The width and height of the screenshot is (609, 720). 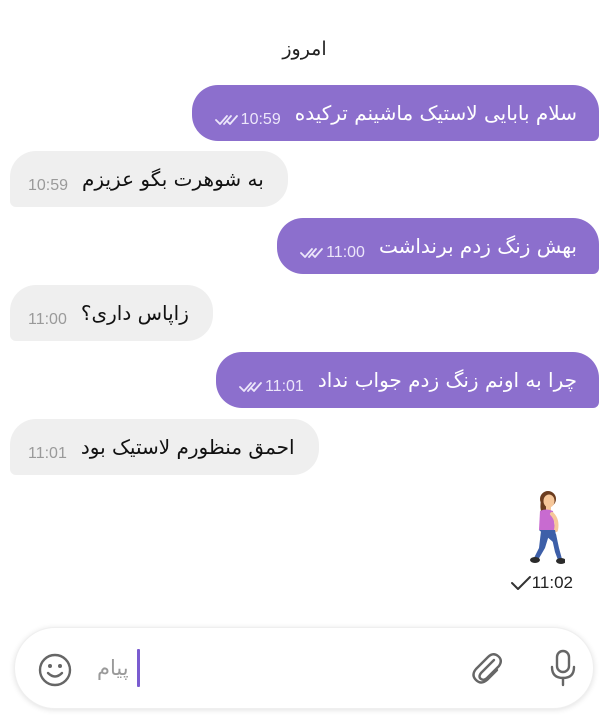 What do you see at coordinates (304, 49) in the screenshot?
I see `date-separator: امروز` at bounding box center [304, 49].